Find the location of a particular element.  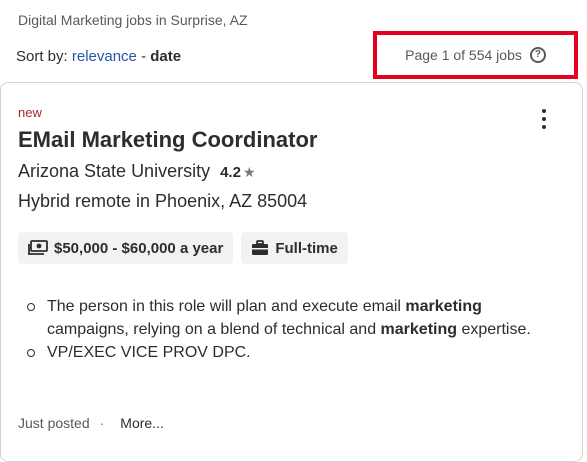

company-info: Arizona State University 4.2 ★ is located at coordinates (137, 171).